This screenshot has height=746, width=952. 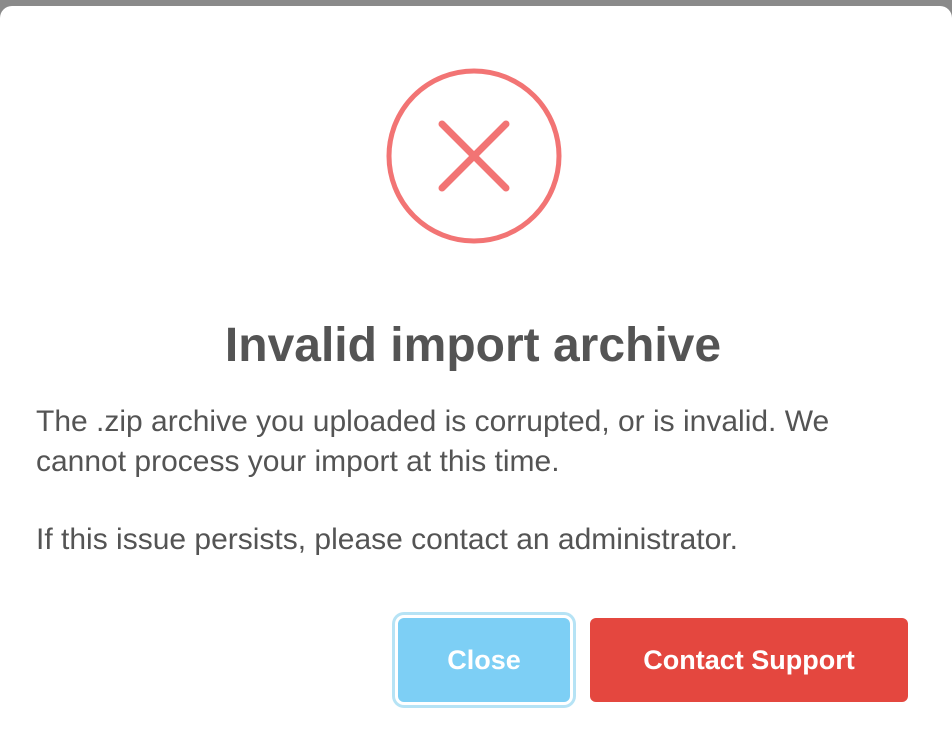 I want to click on contact-support-button: Contact Support, so click(x=749, y=660).